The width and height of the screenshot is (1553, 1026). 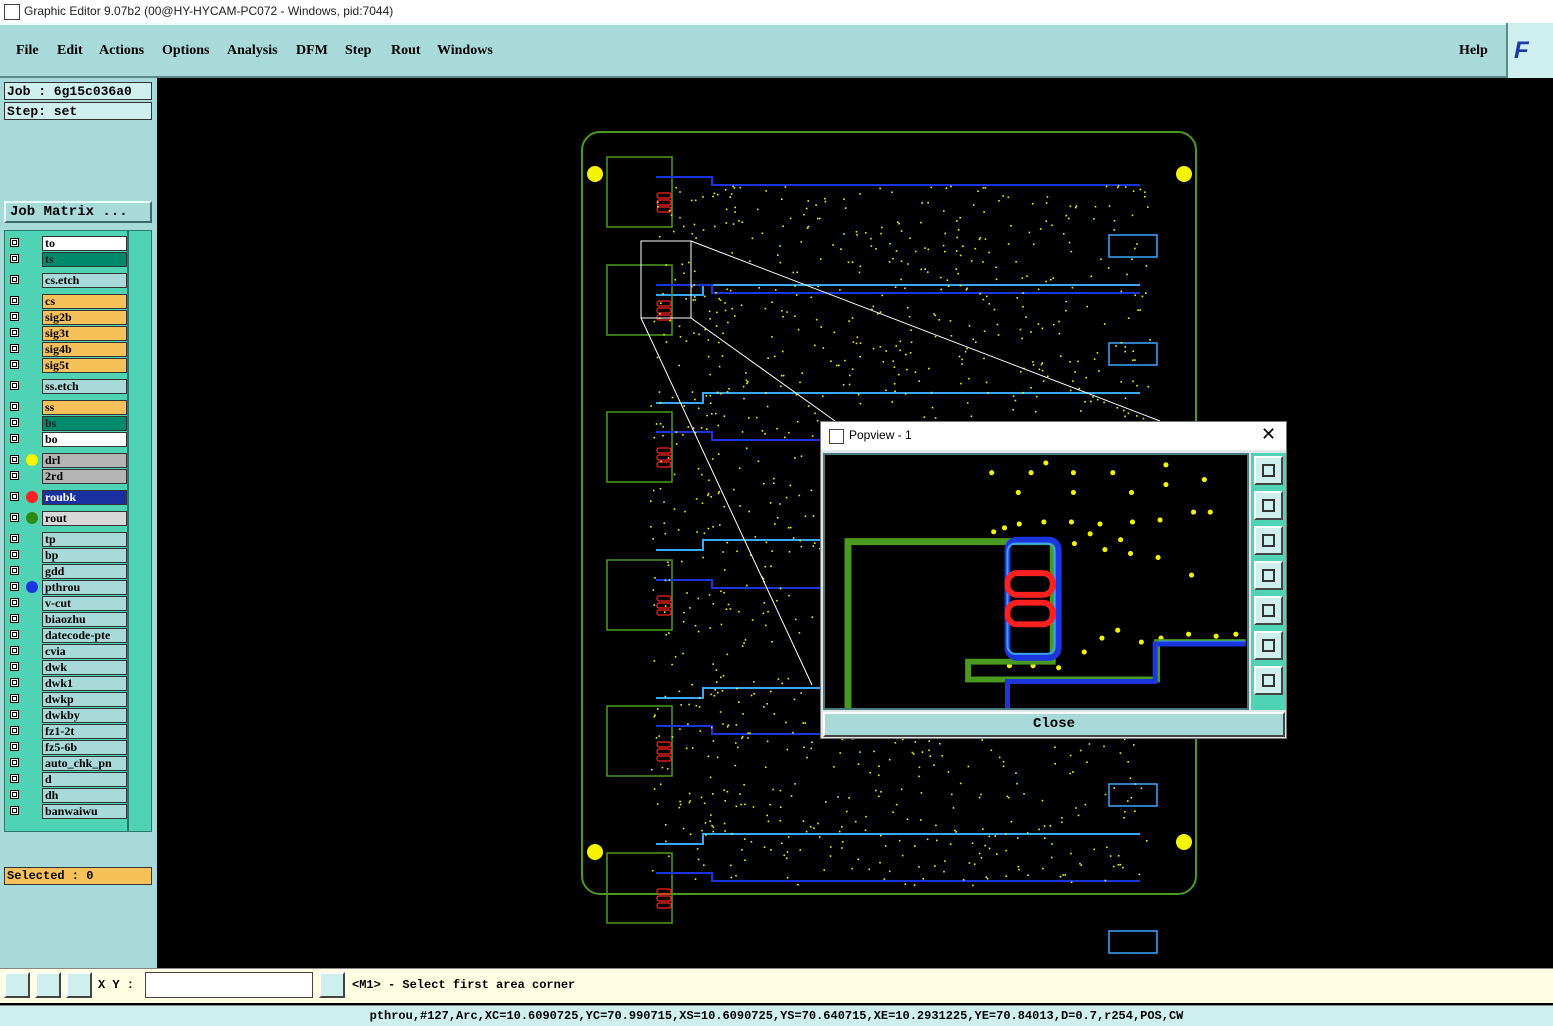 I want to click on layer-row-v-cut: v-cut, so click(x=67, y=603).